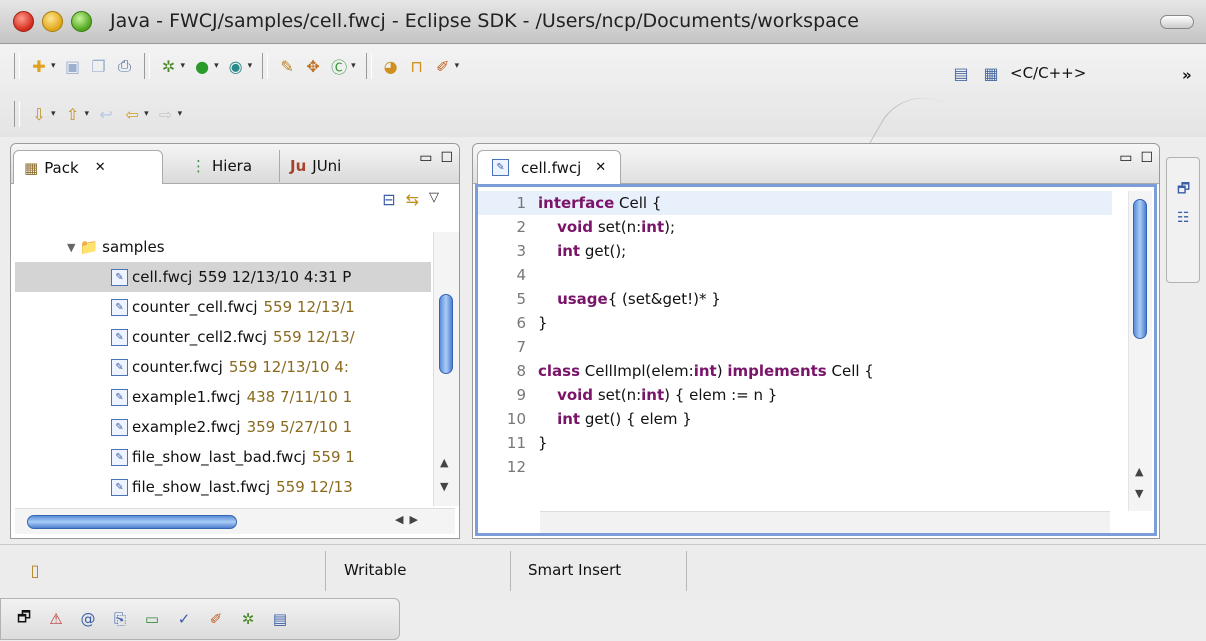  What do you see at coordinates (795, 323) in the screenshot?
I see `code-line: 6}` at bounding box center [795, 323].